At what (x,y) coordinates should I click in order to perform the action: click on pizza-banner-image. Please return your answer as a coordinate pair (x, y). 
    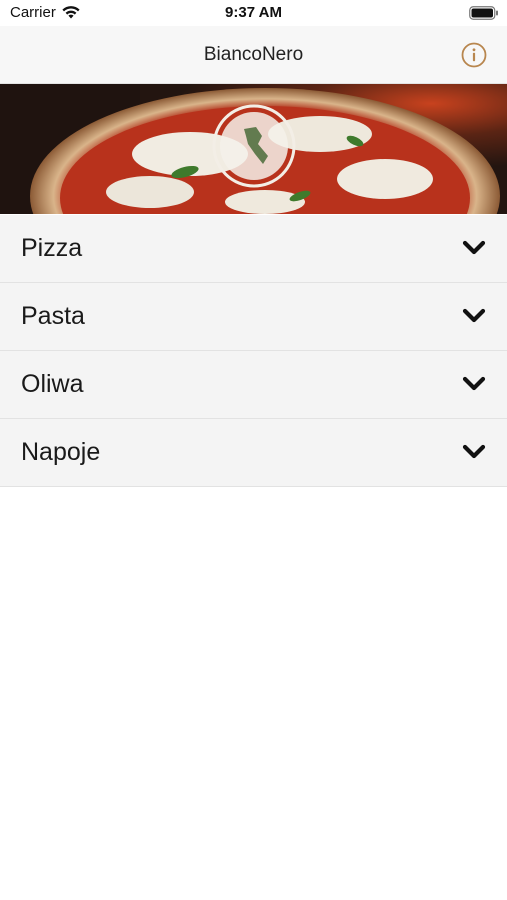
    Looking at the image, I should click on (253, 149).